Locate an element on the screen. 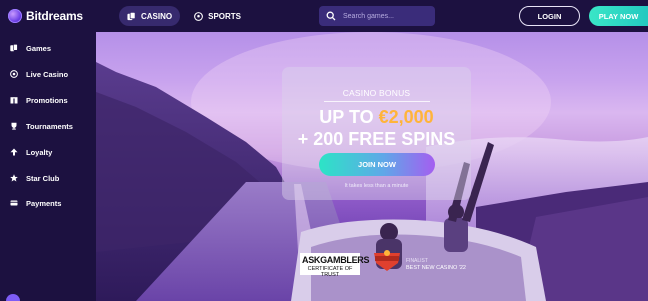  sidebar-item-live-casino: Live Casino is located at coordinates (39, 74).